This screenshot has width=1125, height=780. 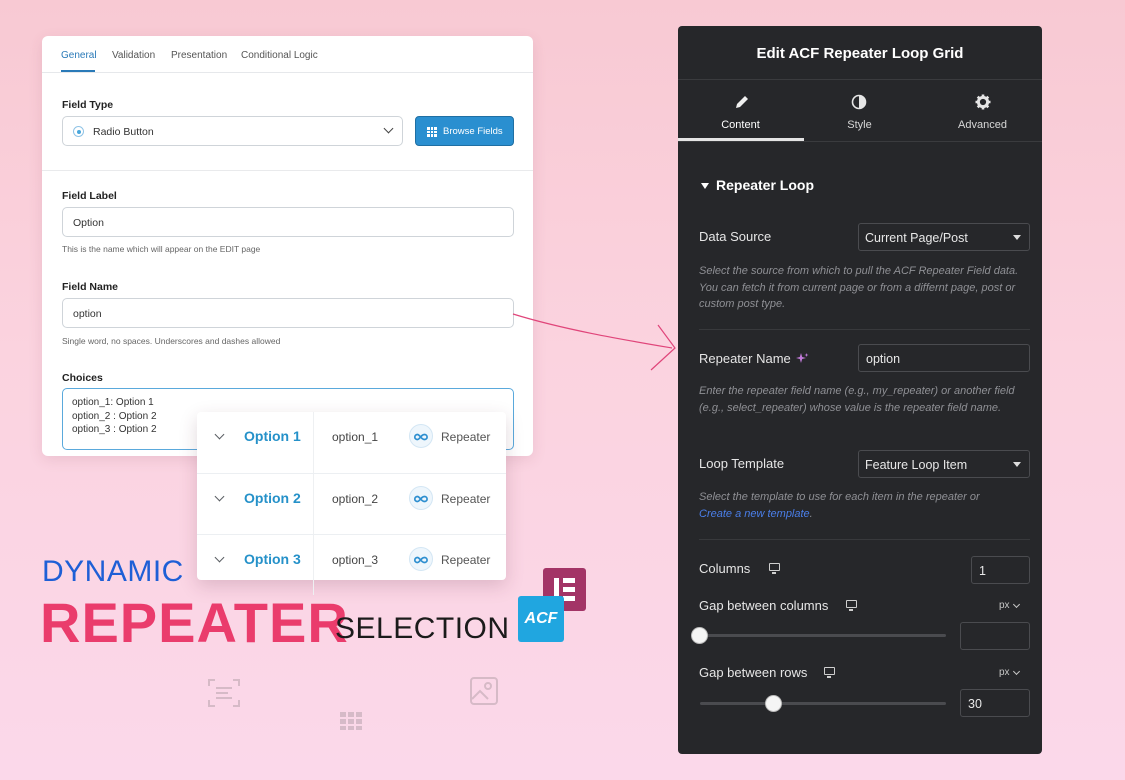 What do you see at coordinates (133, 55) in the screenshot?
I see `tab-validation: Validation` at bounding box center [133, 55].